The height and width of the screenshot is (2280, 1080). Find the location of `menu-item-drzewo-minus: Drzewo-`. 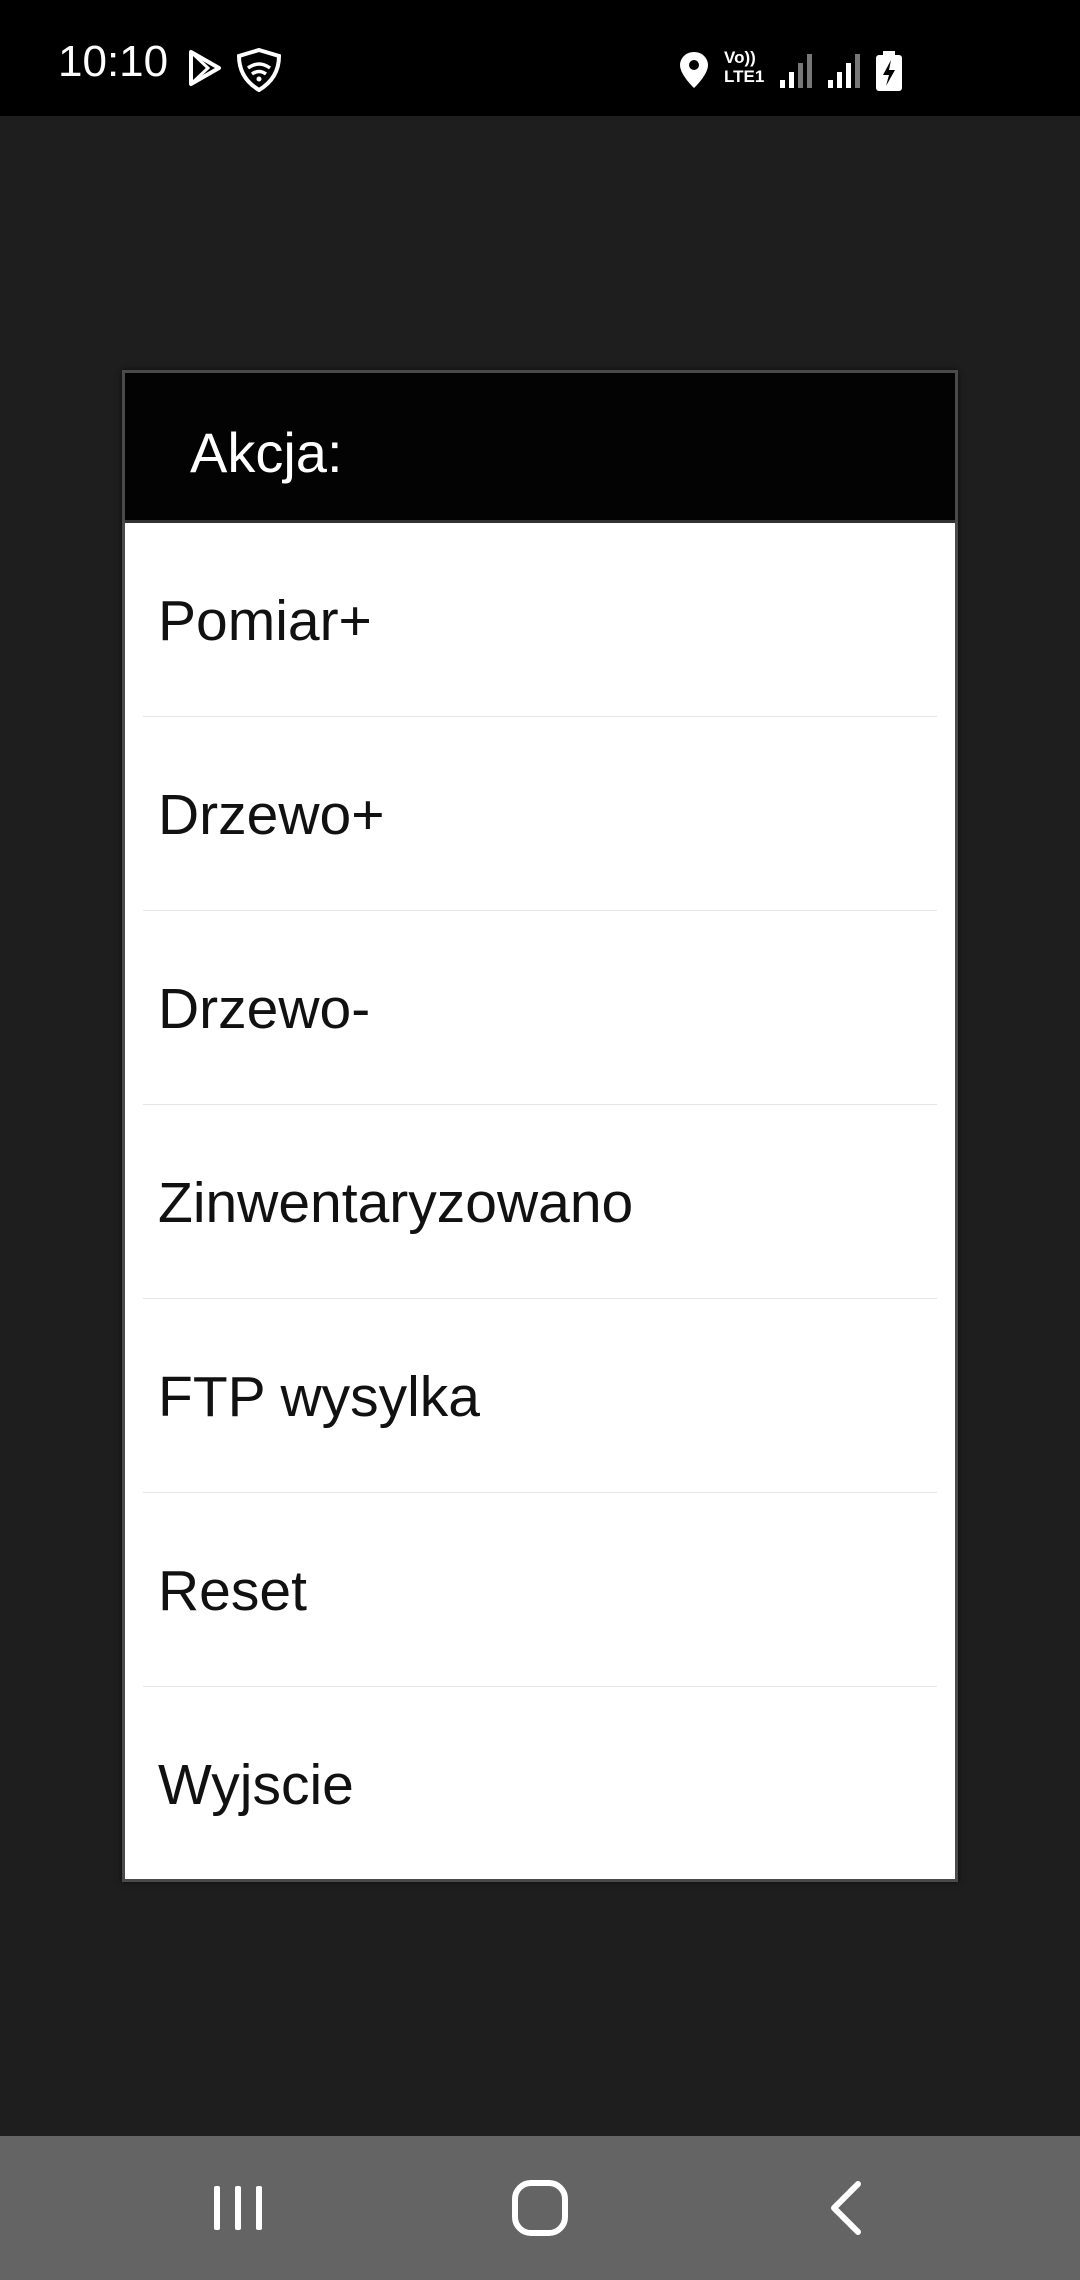

menu-item-drzewo-minus: Drzewo- is located at coordinates (540, 1008).